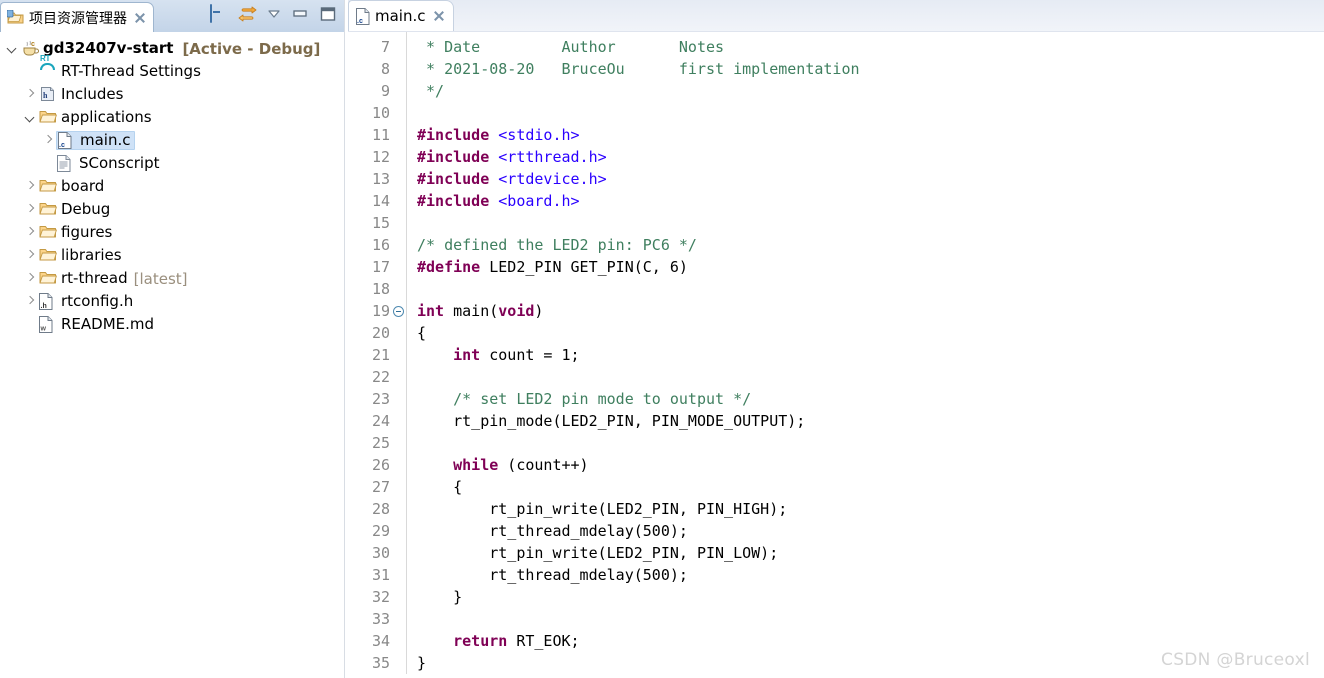  I want to click on tree-item-rtconfig-h: .h rtconfig.h, so click(172, 301).